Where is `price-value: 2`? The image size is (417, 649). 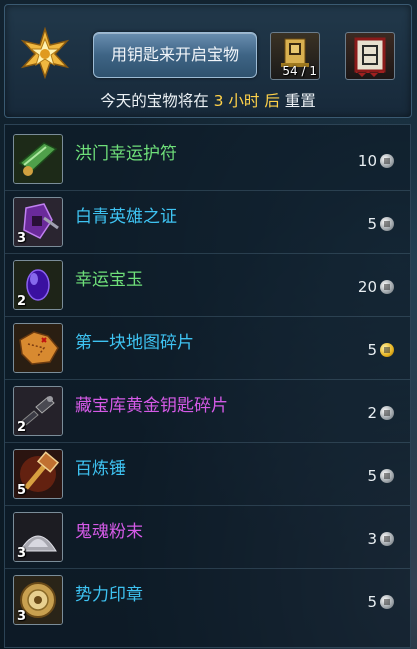
price-value: 2 is located at coordinates (372, 413).